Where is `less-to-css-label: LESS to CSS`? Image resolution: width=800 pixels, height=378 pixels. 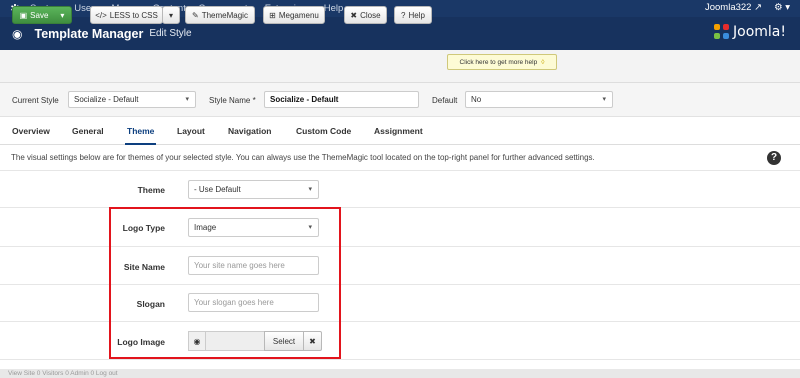 less-to-css-label: LESS to CSS is located at coordinates (133, 15).